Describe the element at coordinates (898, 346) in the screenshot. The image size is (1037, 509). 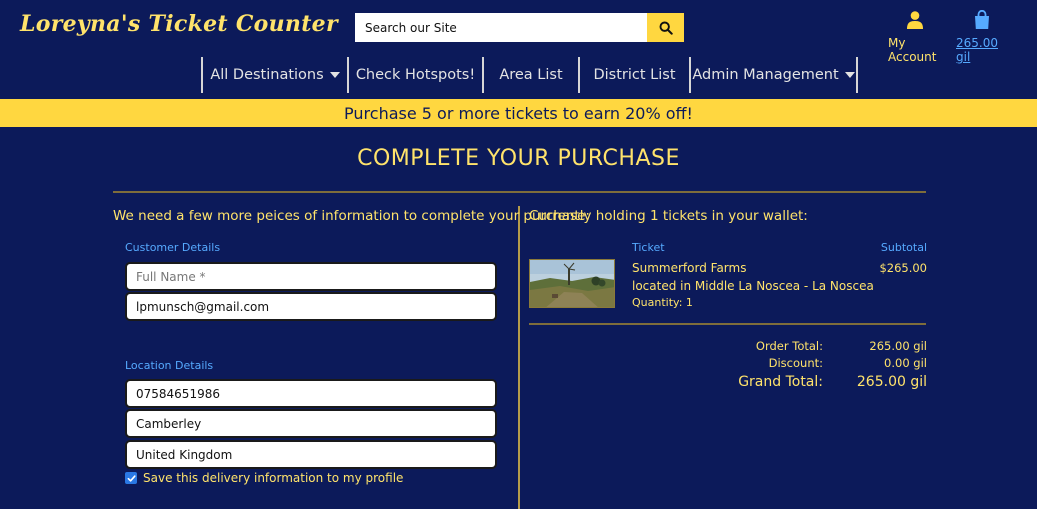
I see `order-total-value: 265.00 gil` at that location.